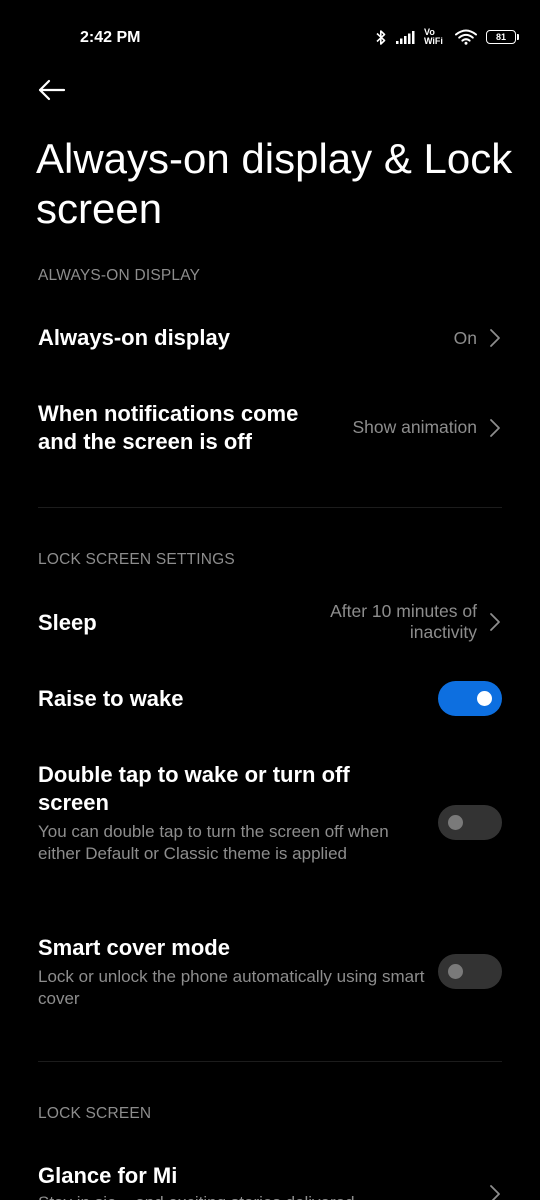 The width and height of the screenshot is (540, 1200). Describe the element at coordinates (119, 275) in the screenshot. I see `section-header-aod: ALWAYS-ON DISPLAY` at that location.